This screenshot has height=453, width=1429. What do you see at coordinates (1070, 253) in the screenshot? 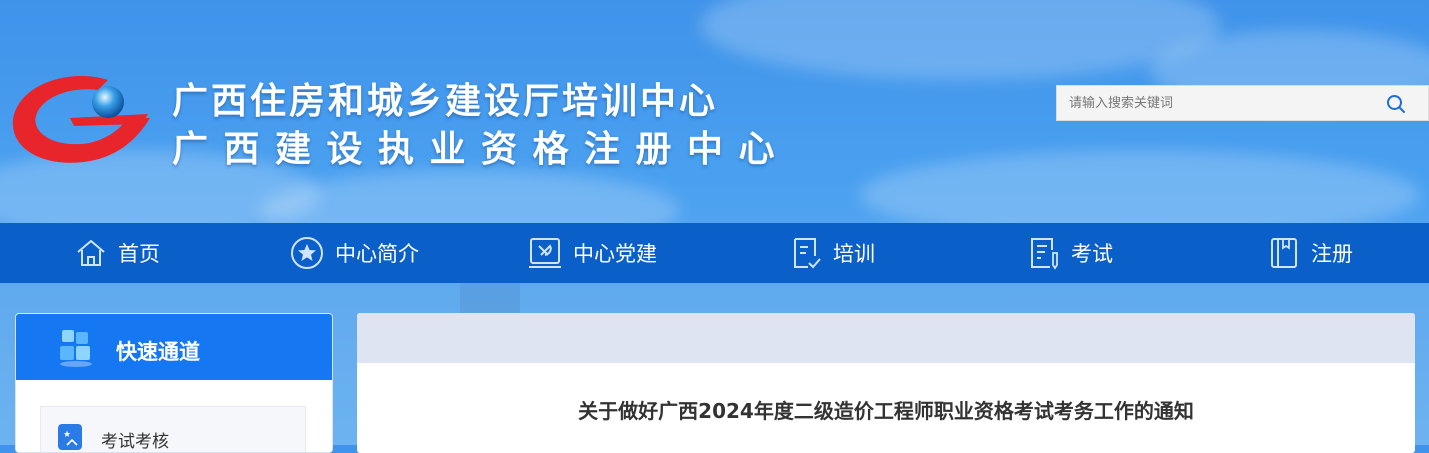
I see `nav-item-exam: 考试` at bounding box center [1070, 253].